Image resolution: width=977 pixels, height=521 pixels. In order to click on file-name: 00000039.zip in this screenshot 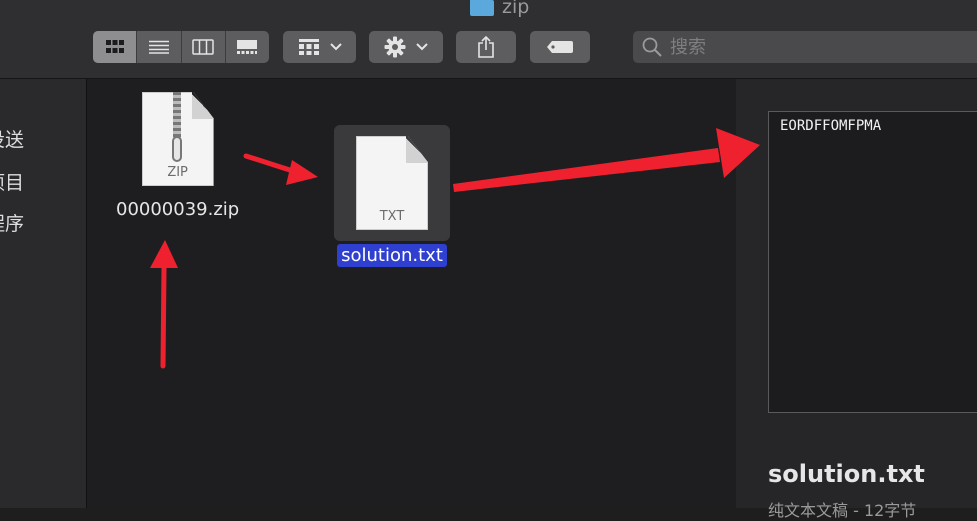, I will do `click(178, 209)`.